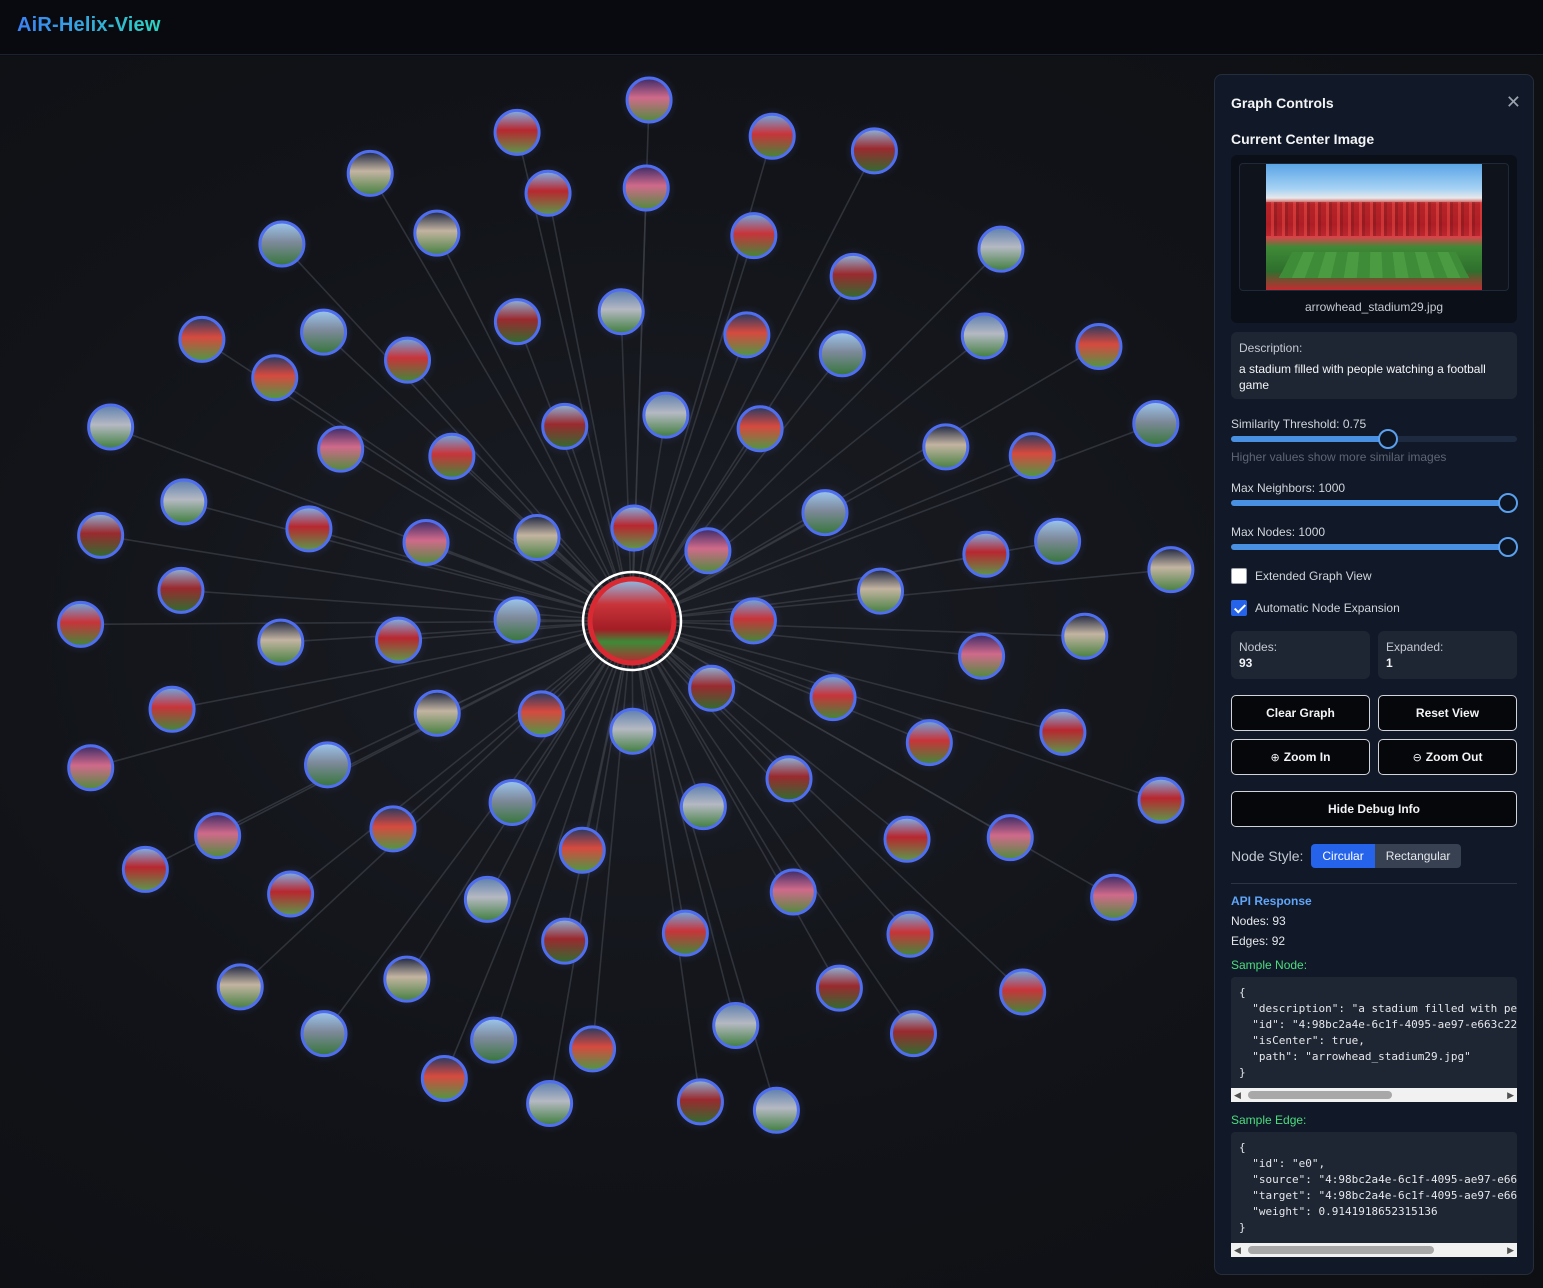 This screenshot has width=1543, height=1288. Describe the element at coordinates (1374, 809) in the screenshot. I see `hide-debug-button: Hide Debug Info` at that location.